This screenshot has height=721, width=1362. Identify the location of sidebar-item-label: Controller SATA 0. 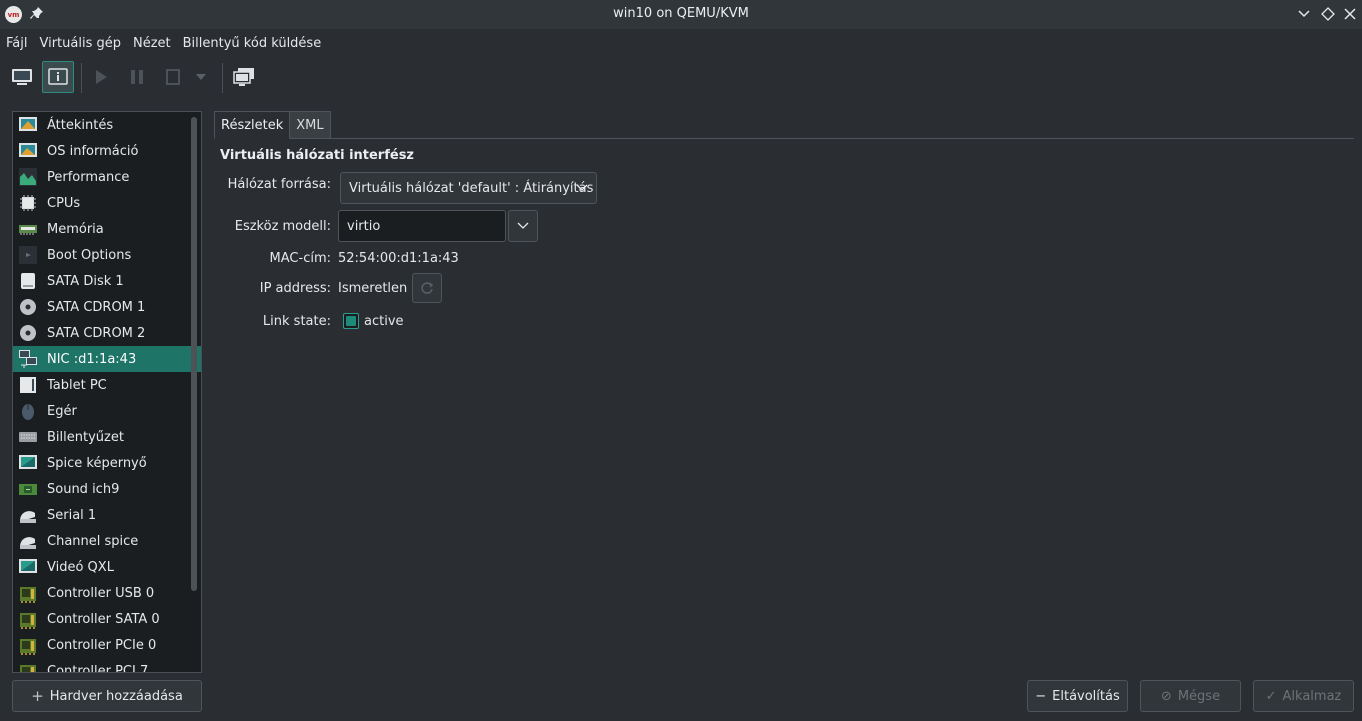
(103, 619).